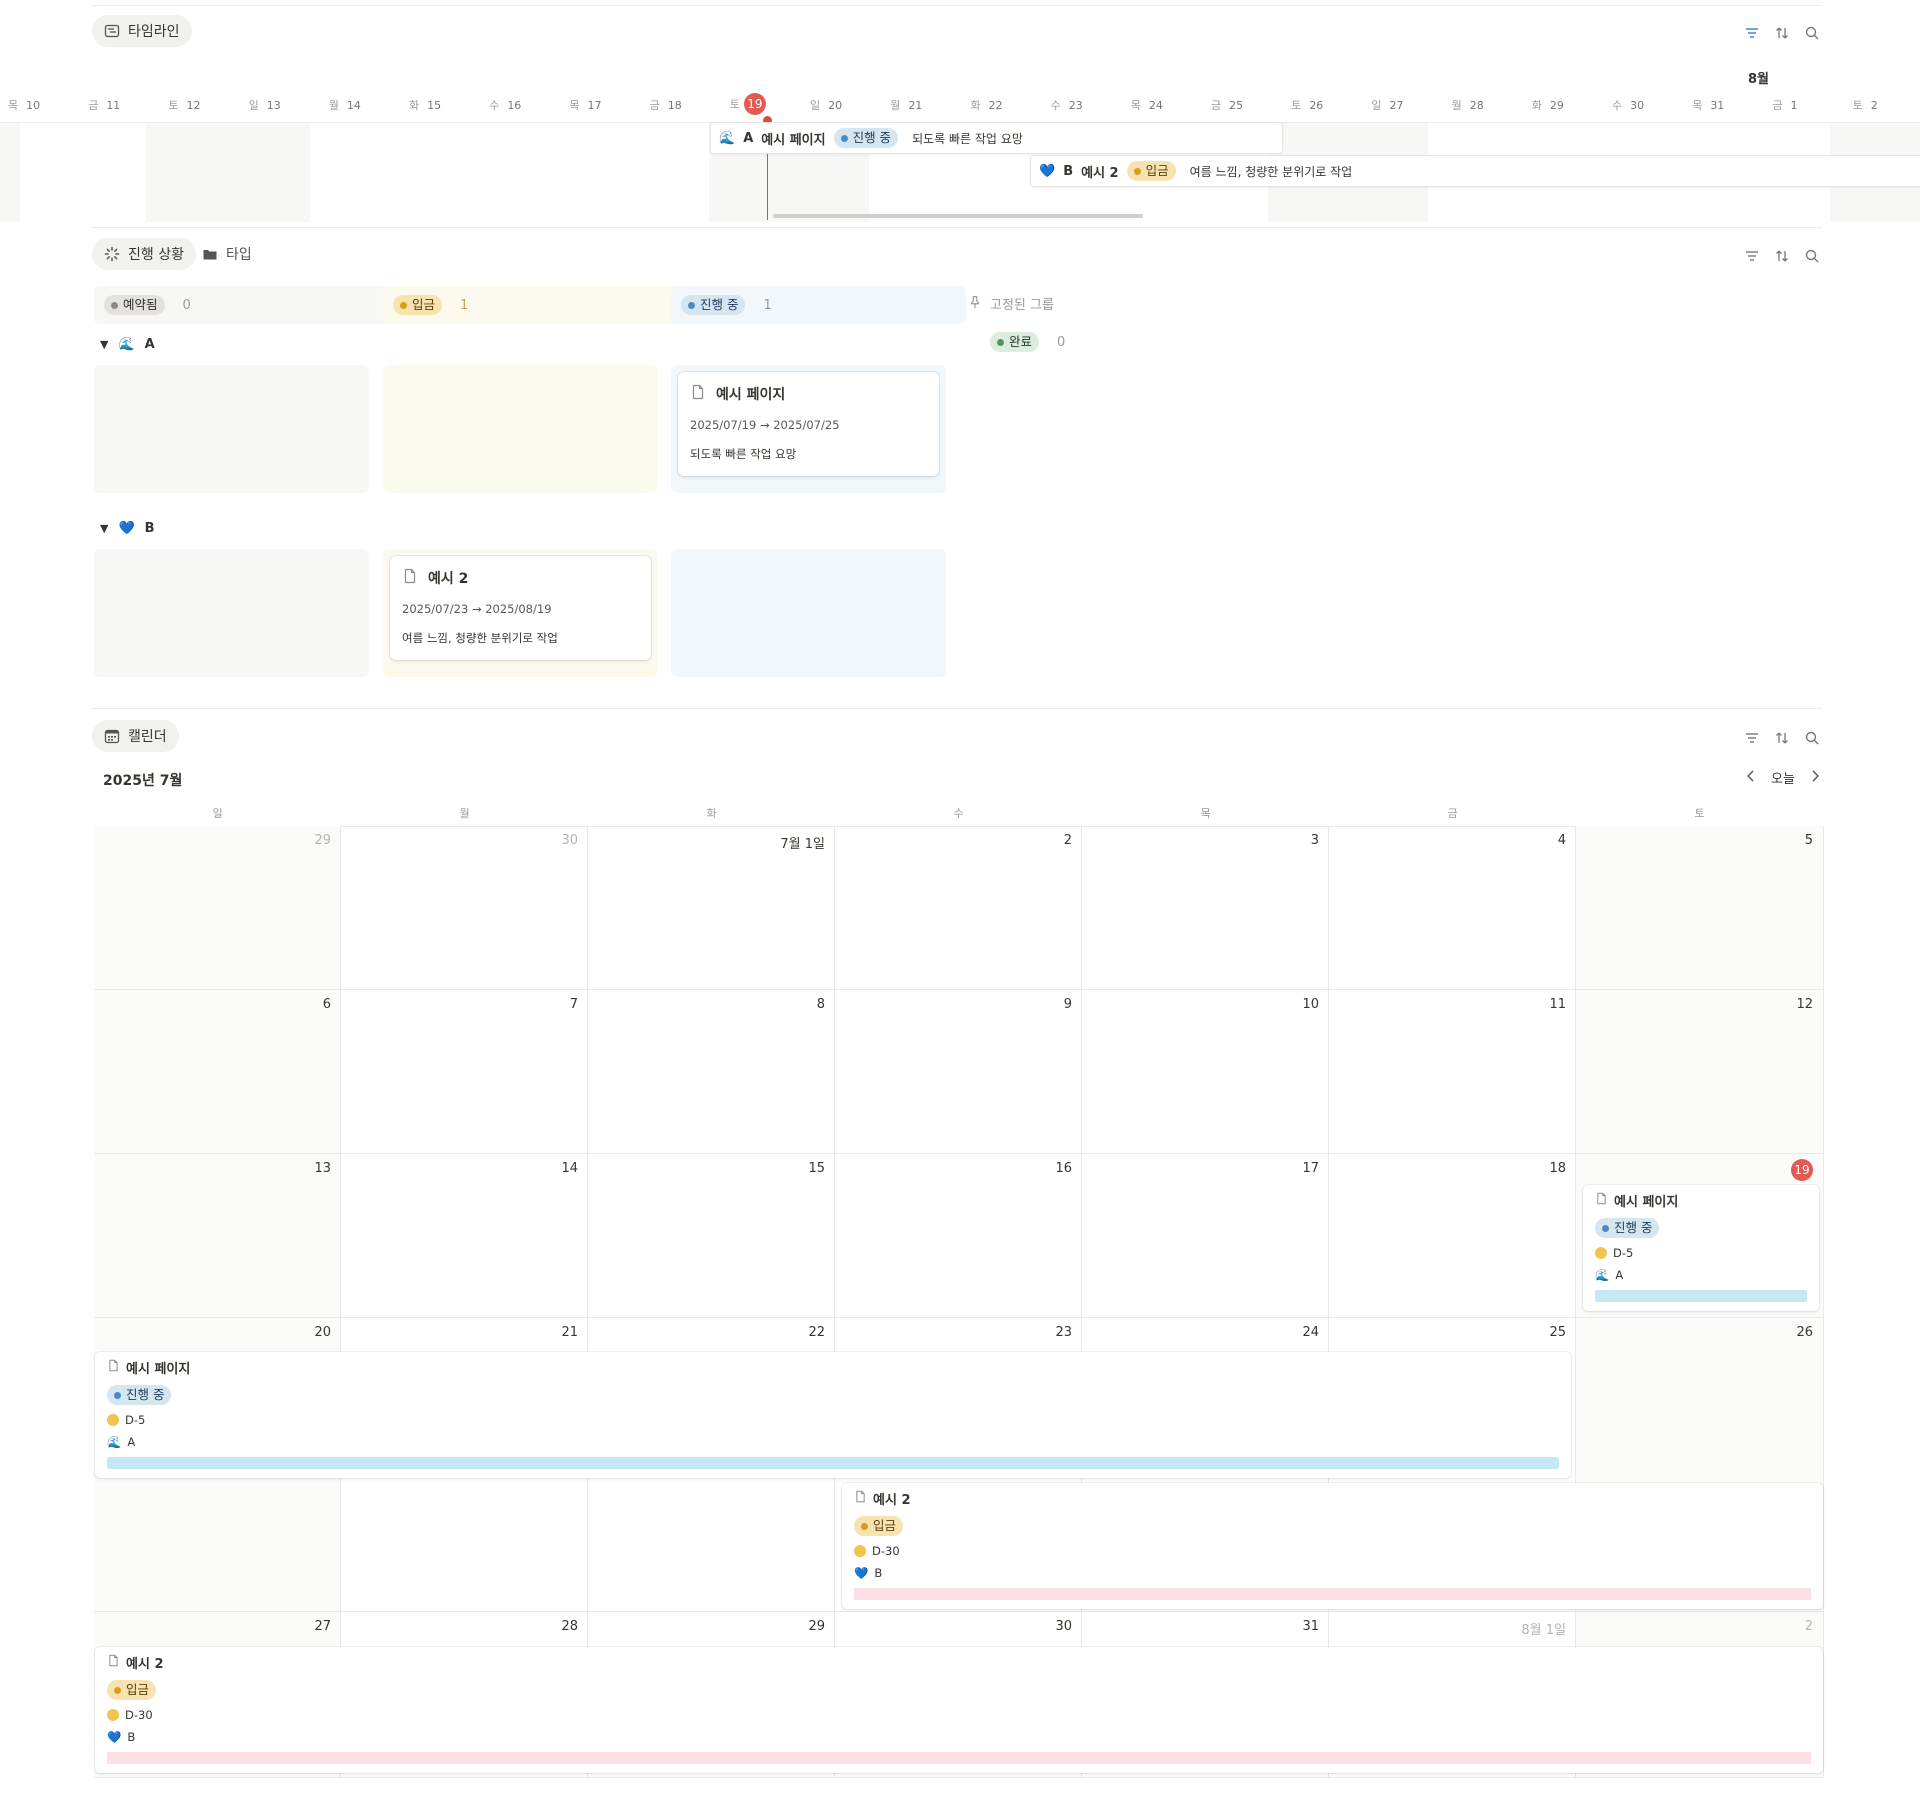  What do you see at coordinates (1628, 105) in the screenshot?
I see `timeline-day: 수 30` at bounding box center [1628, 105].